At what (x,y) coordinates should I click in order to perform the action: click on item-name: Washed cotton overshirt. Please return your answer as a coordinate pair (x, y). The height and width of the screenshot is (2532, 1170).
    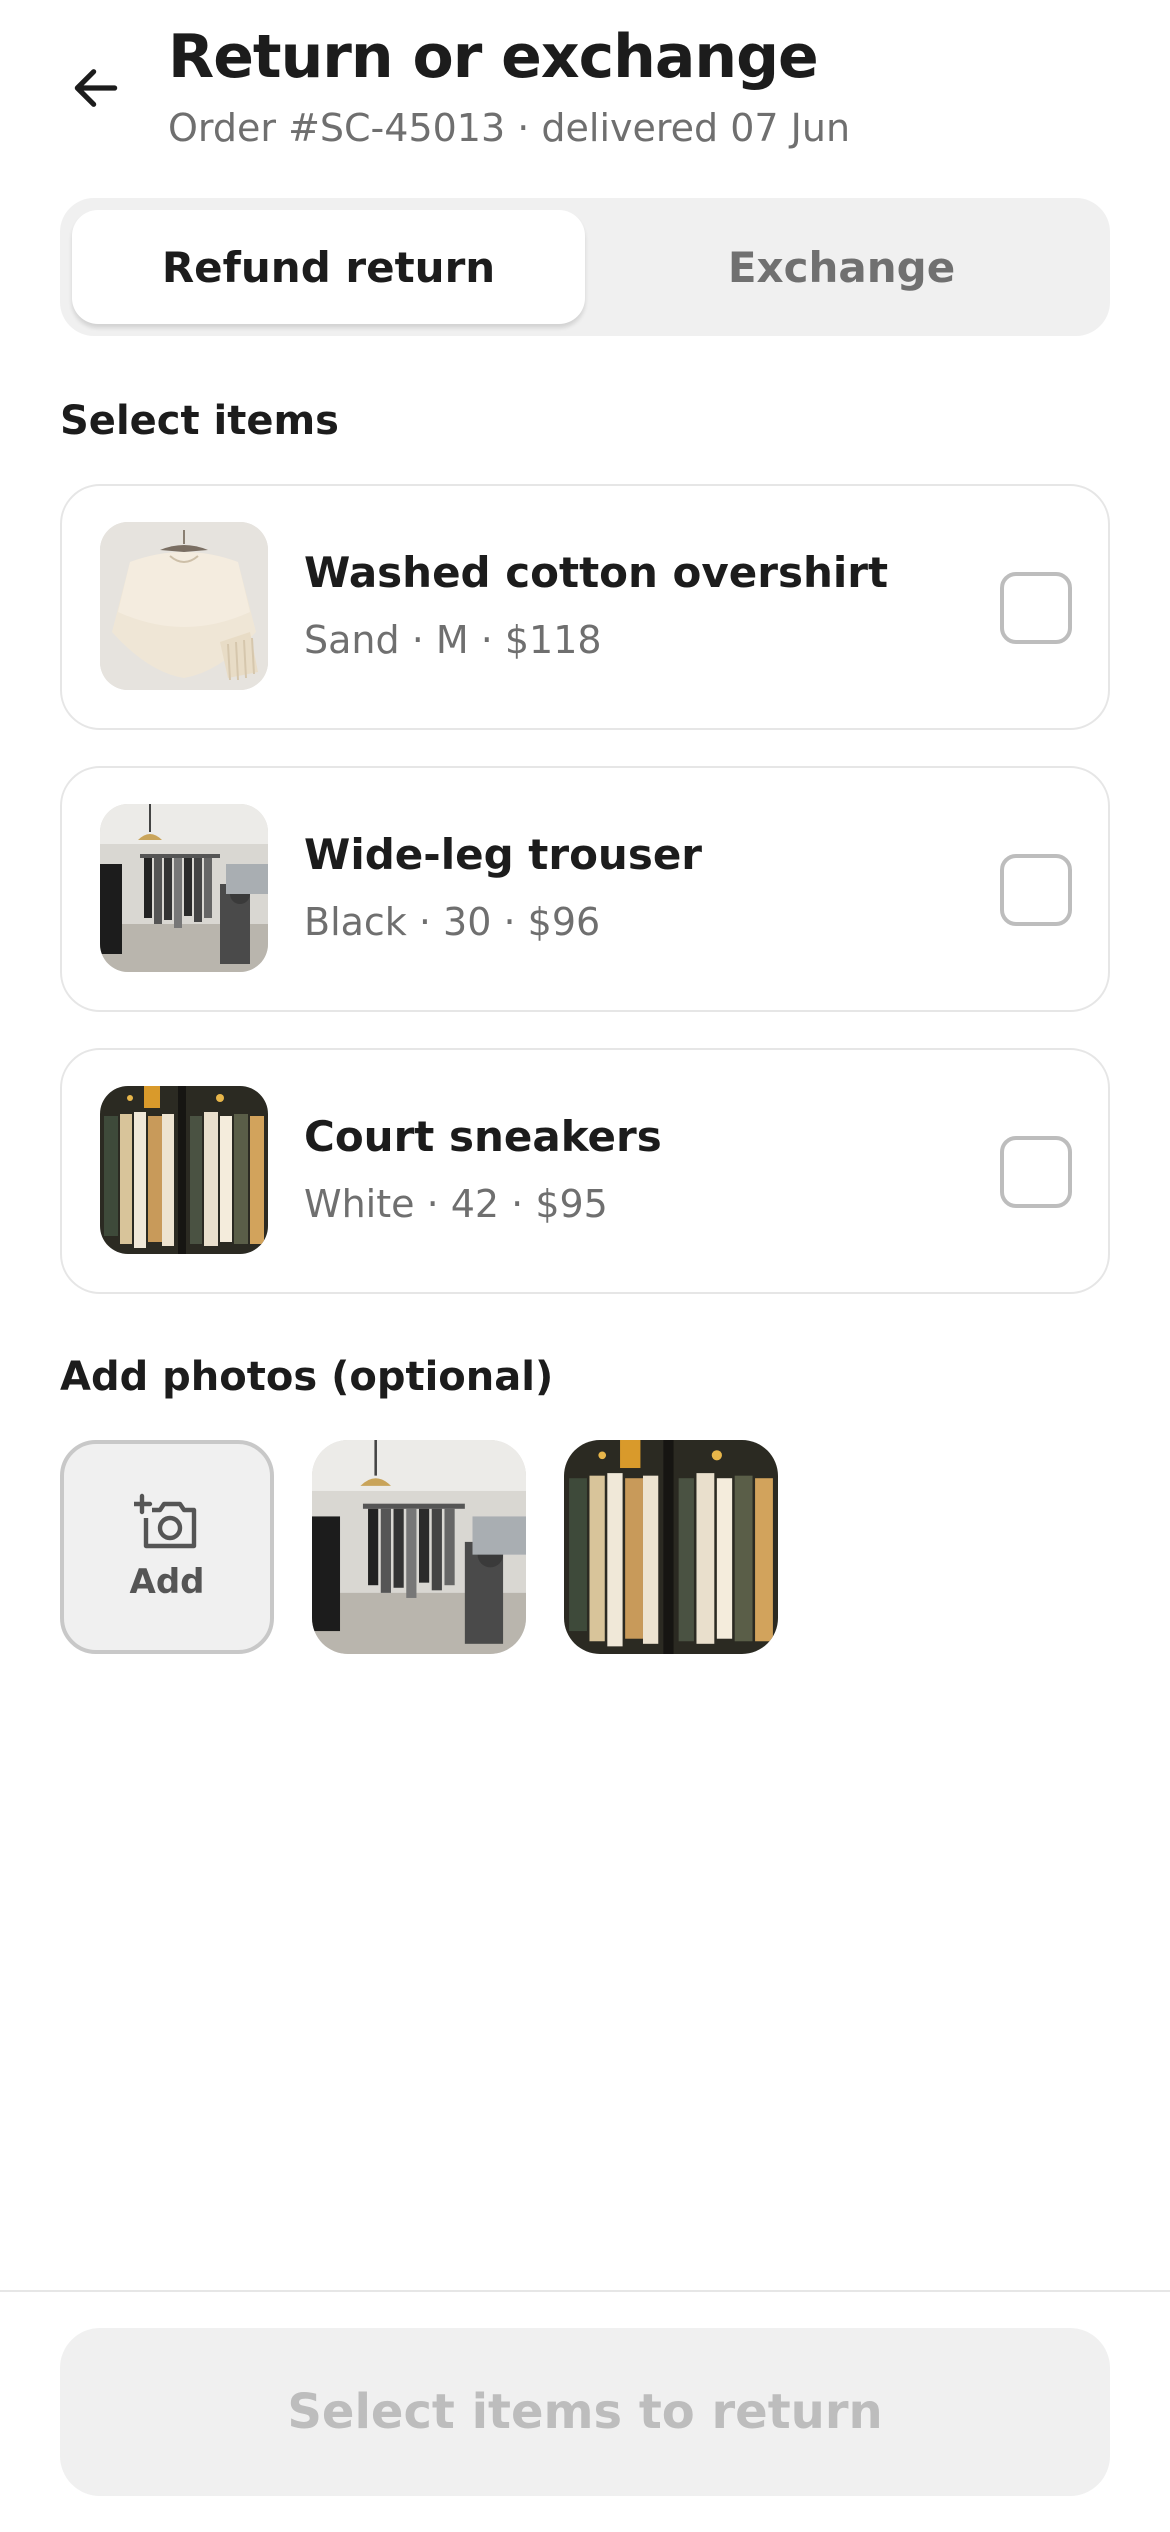
    Looking at the image, I should click on (596, 572).